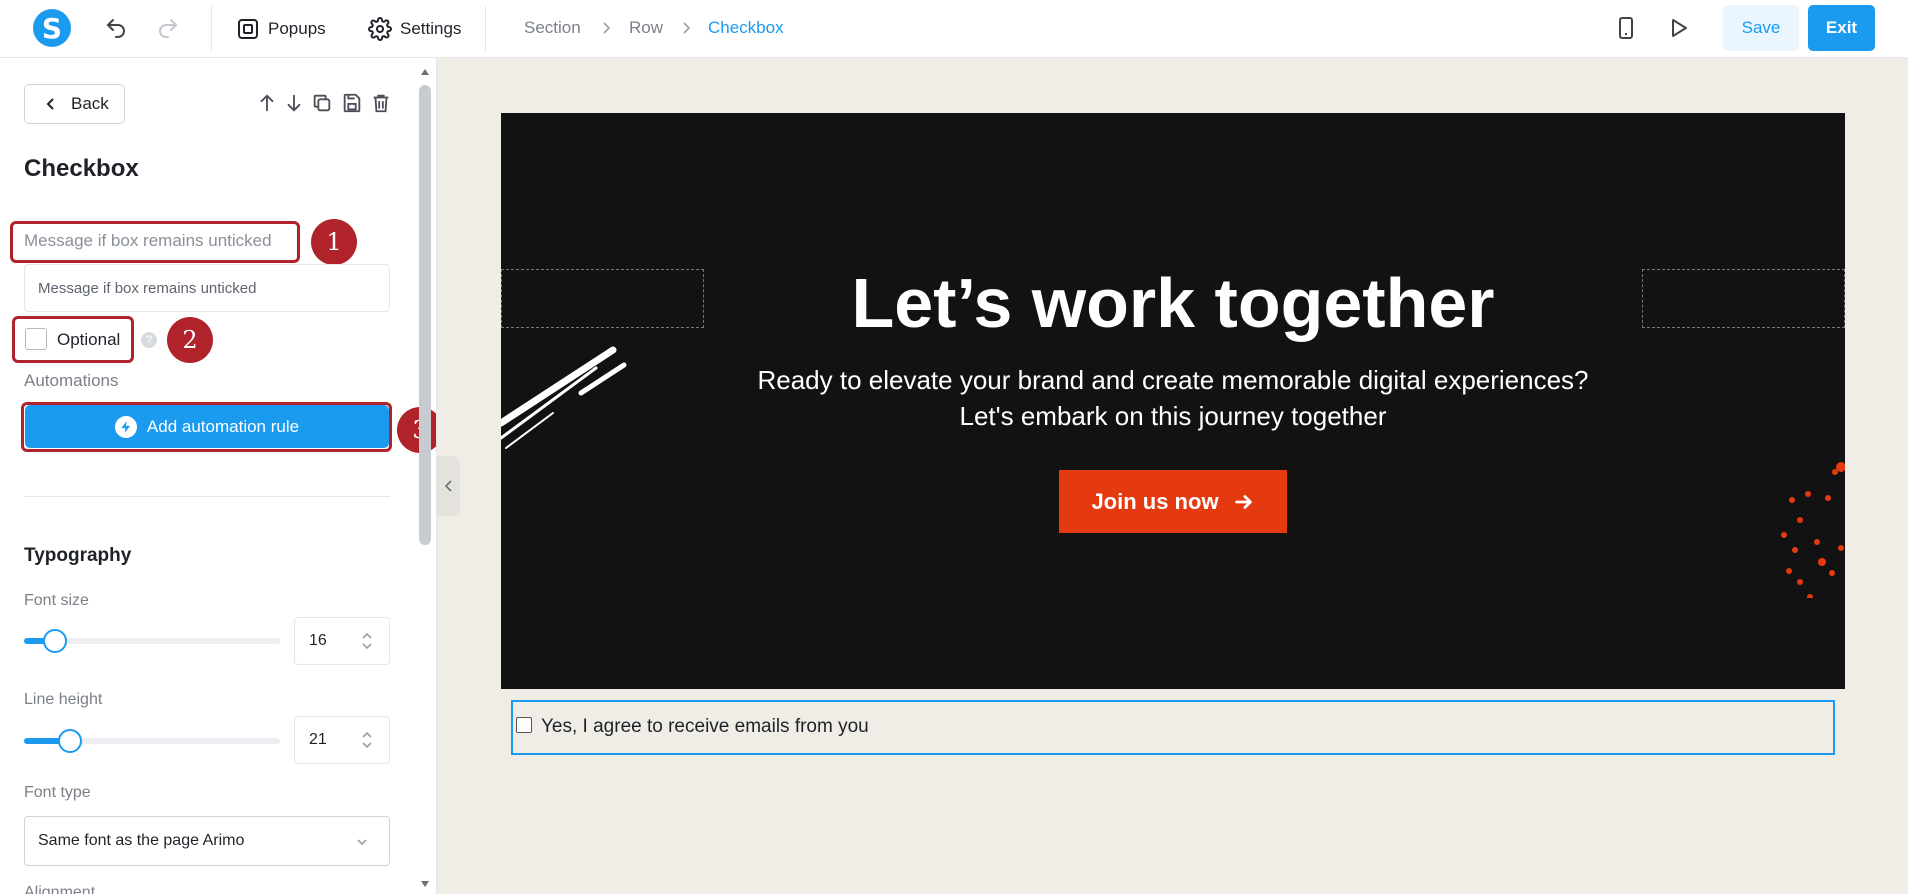  What do you see at coordinates (352, 103) in the screenshot?
I see `save-block-icon` at bounding box center [352, 103].